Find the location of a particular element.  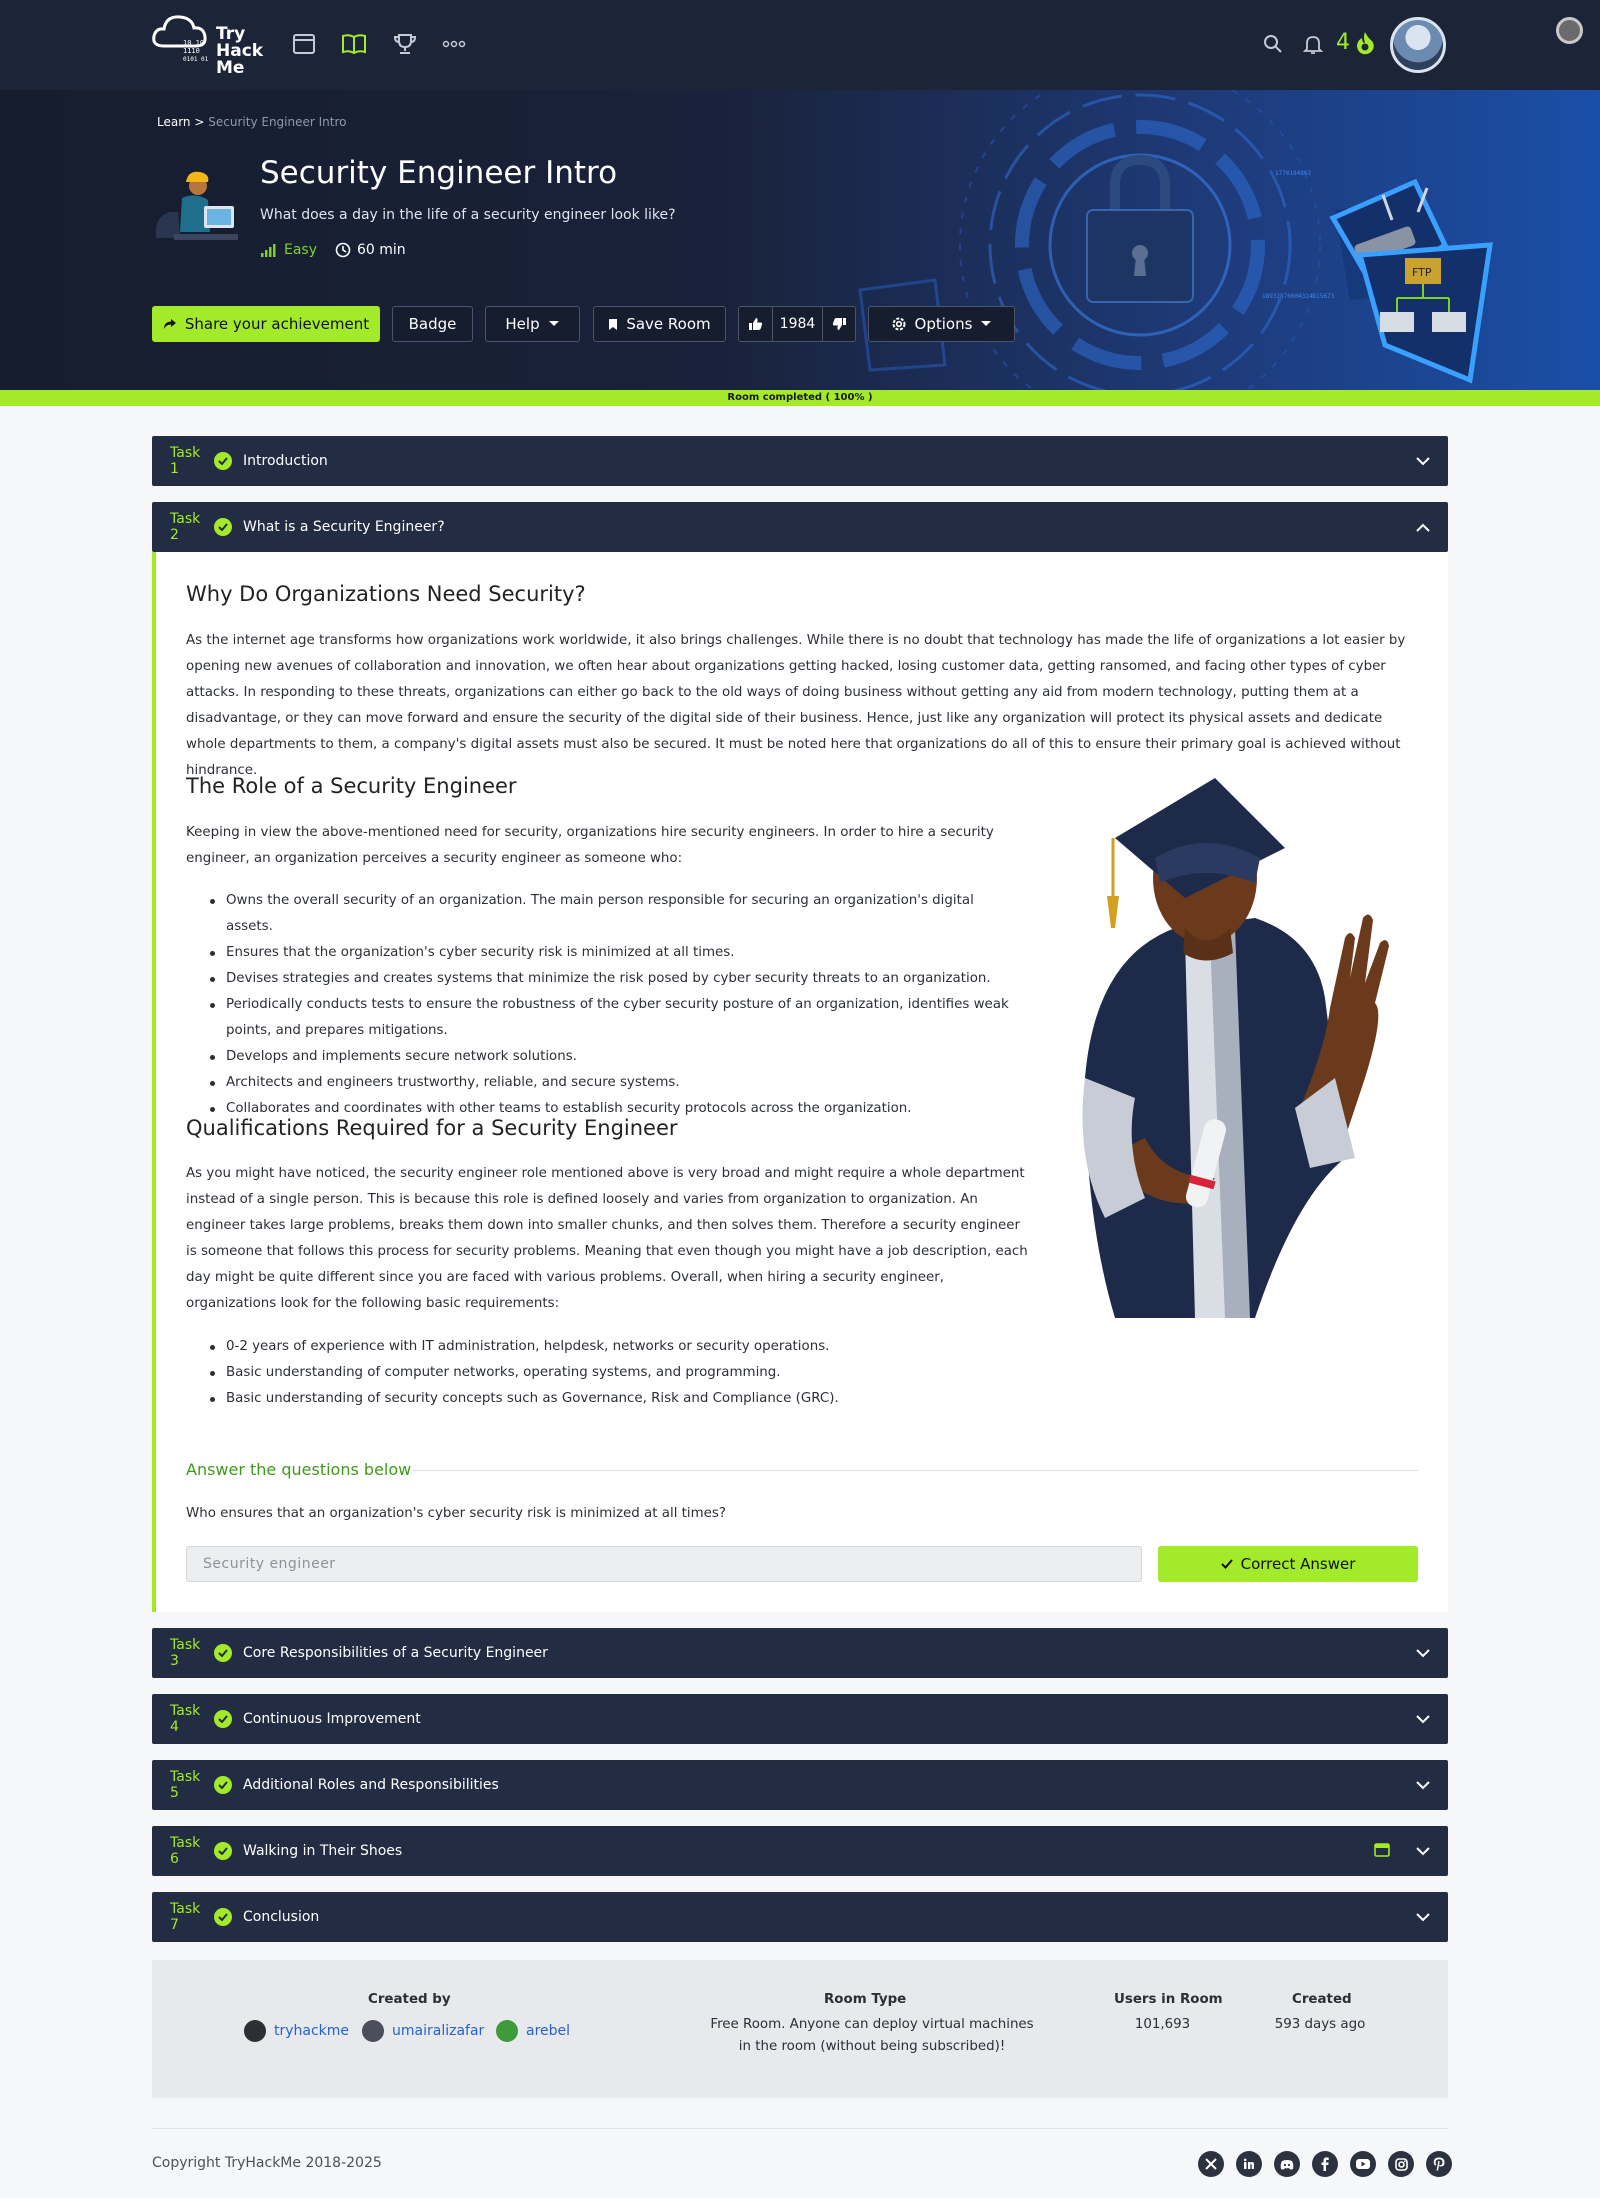

creator-link: umairalizafar is located at coordinates (423, 2031).